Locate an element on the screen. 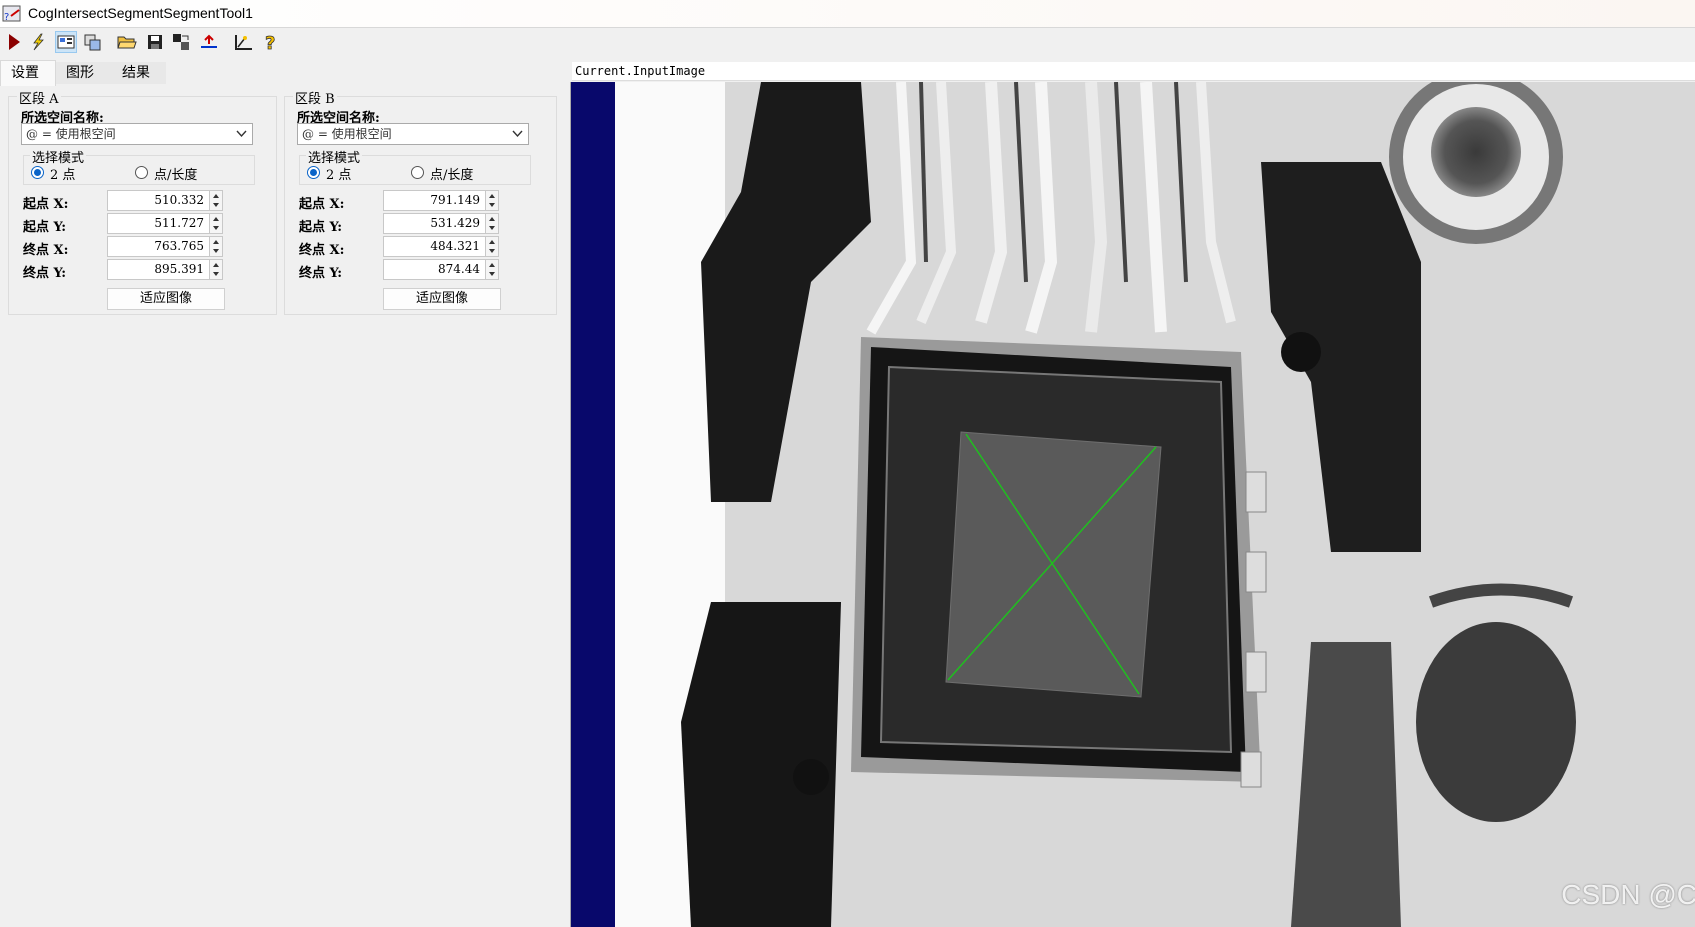  segment-b-title: 区段 B is located at coordinates (315, 97).